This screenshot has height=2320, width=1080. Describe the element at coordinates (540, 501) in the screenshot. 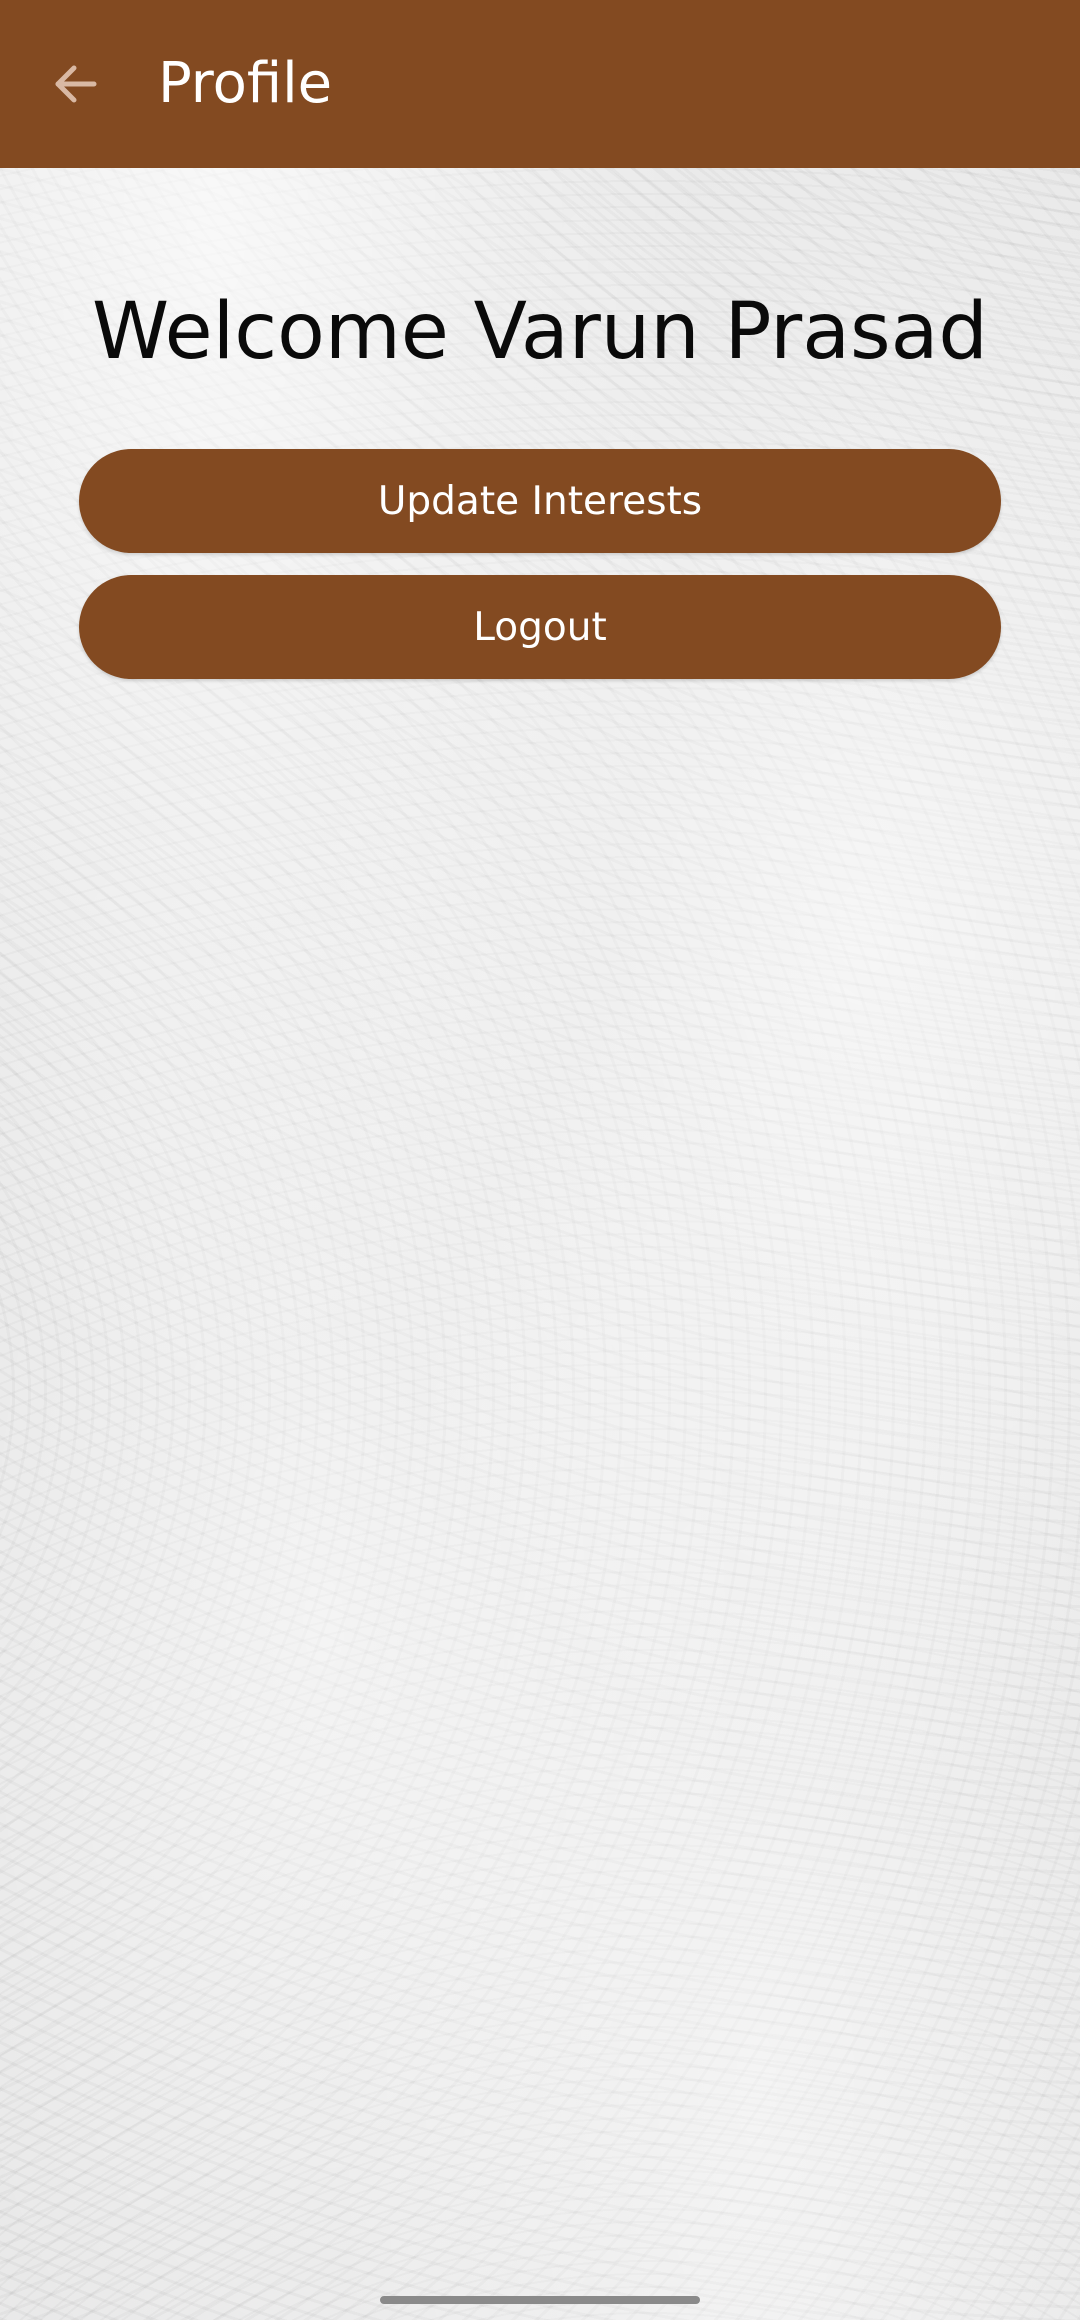

I see `update-interests-button: Update Interests` at that location.